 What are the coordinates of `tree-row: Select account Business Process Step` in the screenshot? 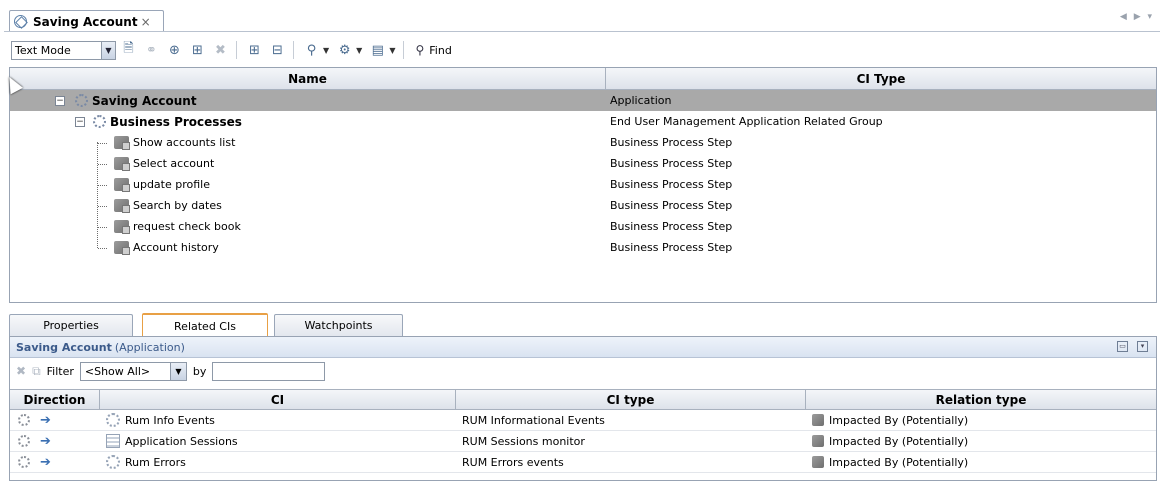 It's located at (583, 163).